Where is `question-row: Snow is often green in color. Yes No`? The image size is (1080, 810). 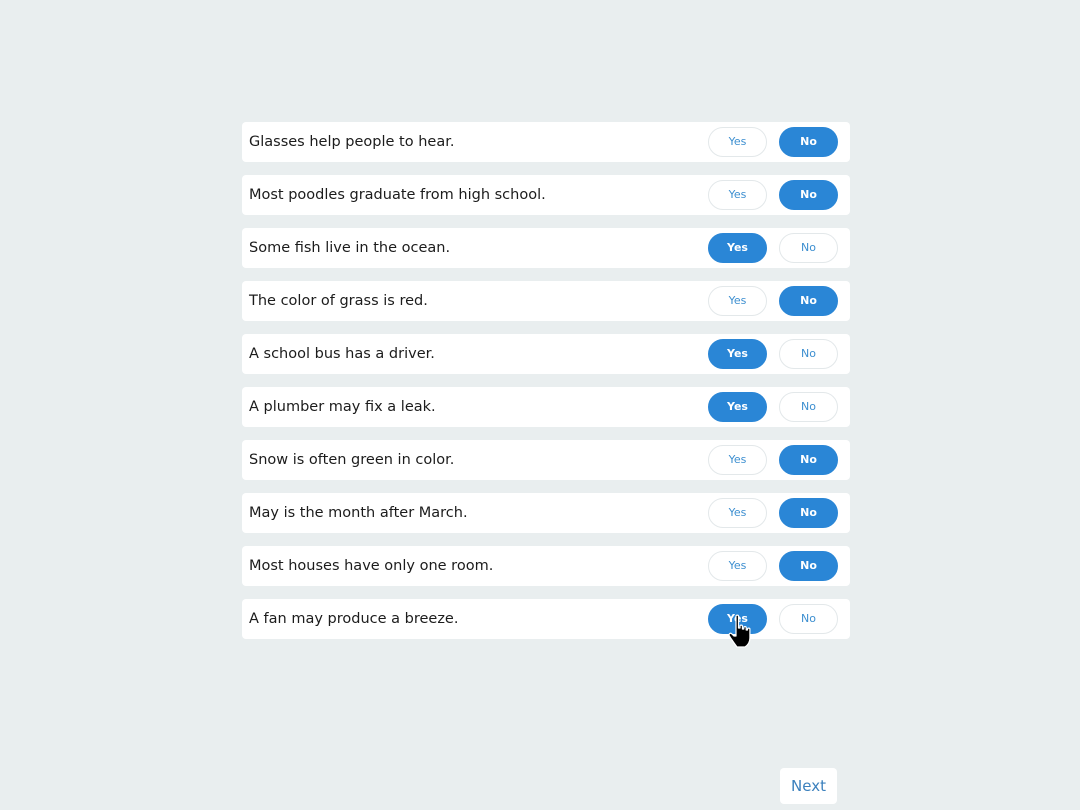
question-row: Snow is often green in color. Yes No is located at coordinates (546, 460).